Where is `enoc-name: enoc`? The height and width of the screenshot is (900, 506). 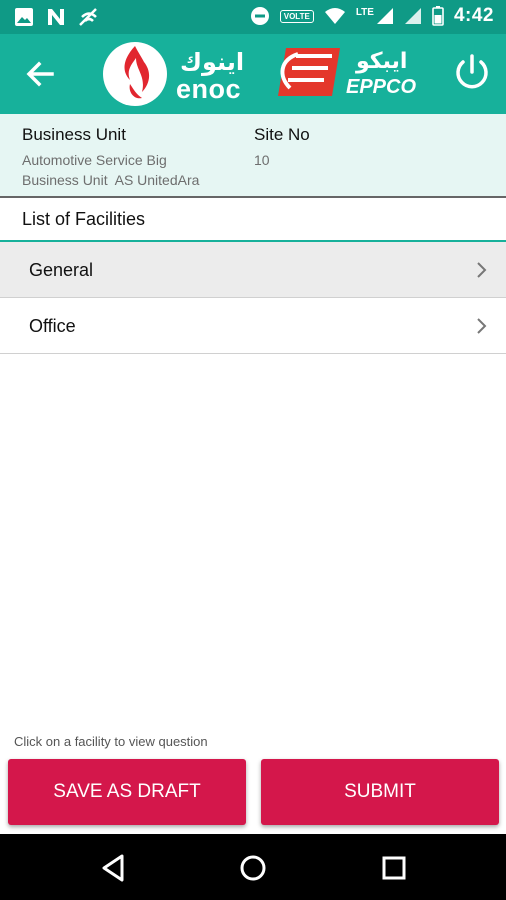
enoc-name: enoc is located at coordinates (209, 89).